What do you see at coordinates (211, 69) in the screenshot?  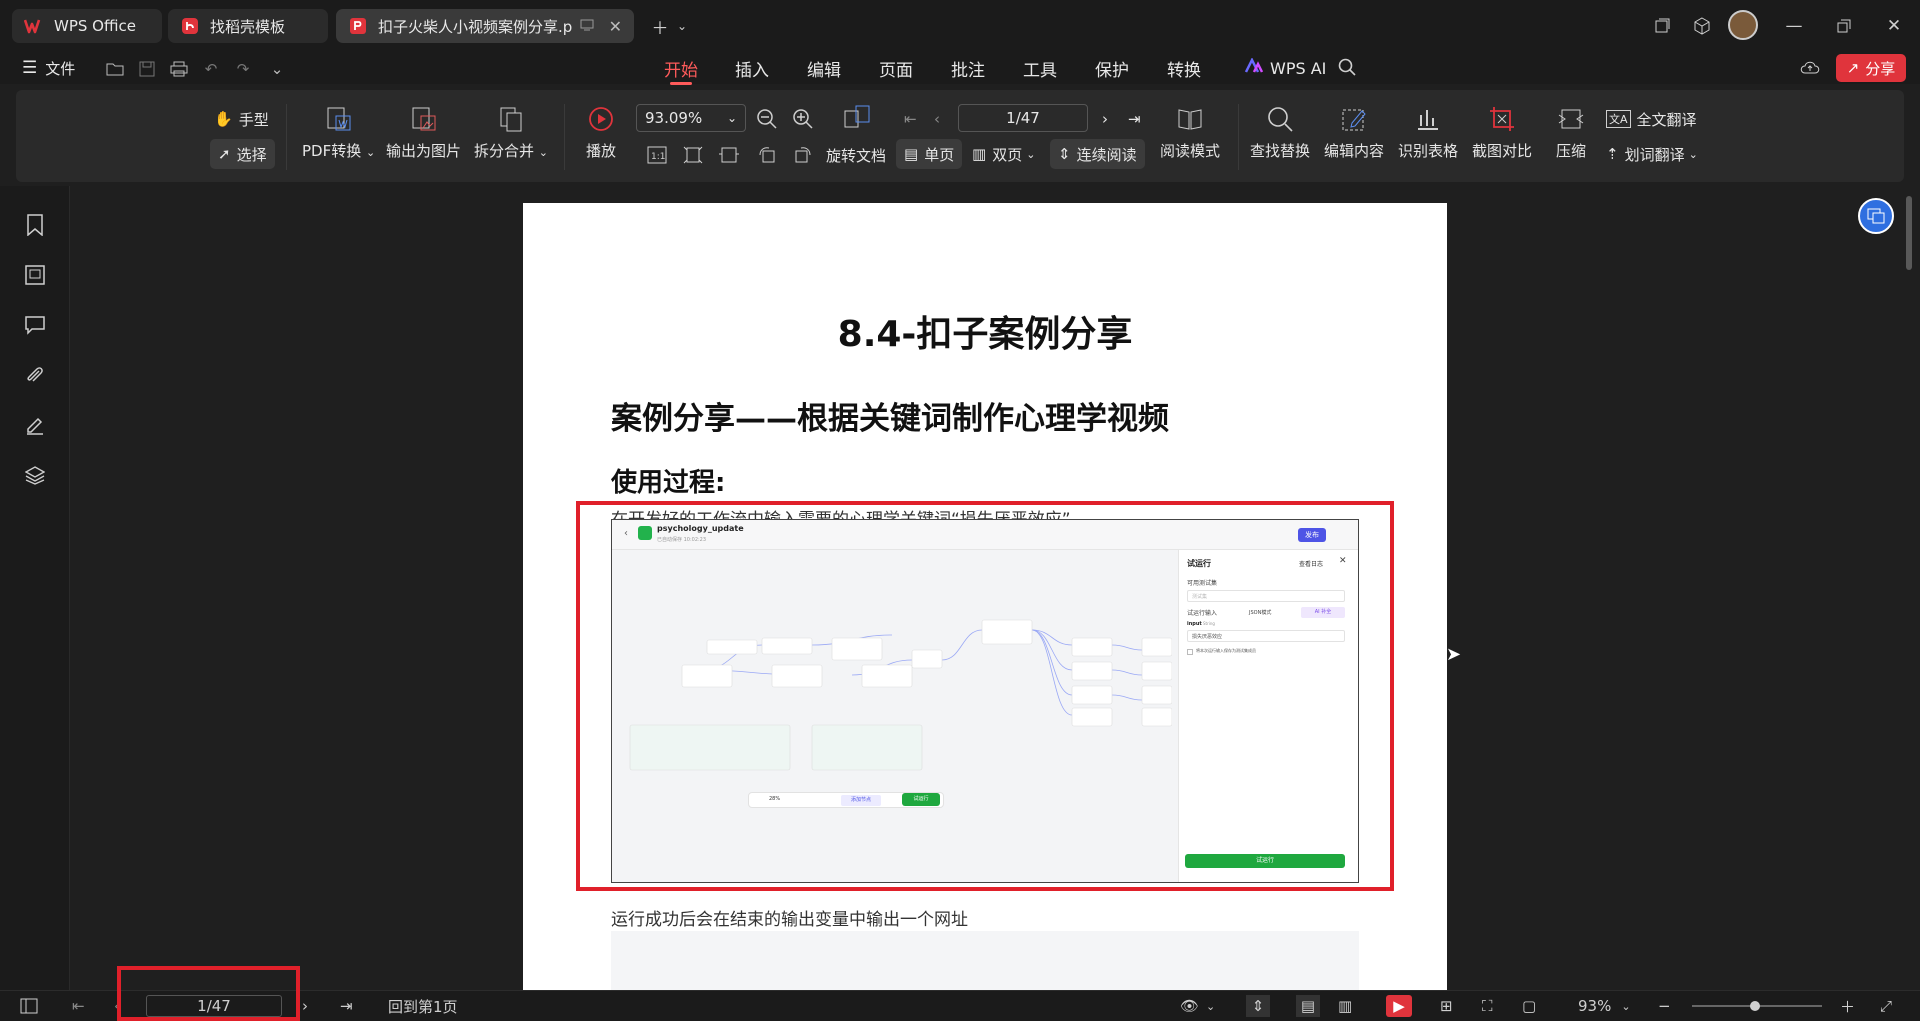 I see `undo-icon: ↶` at bounding box center [211, 69].